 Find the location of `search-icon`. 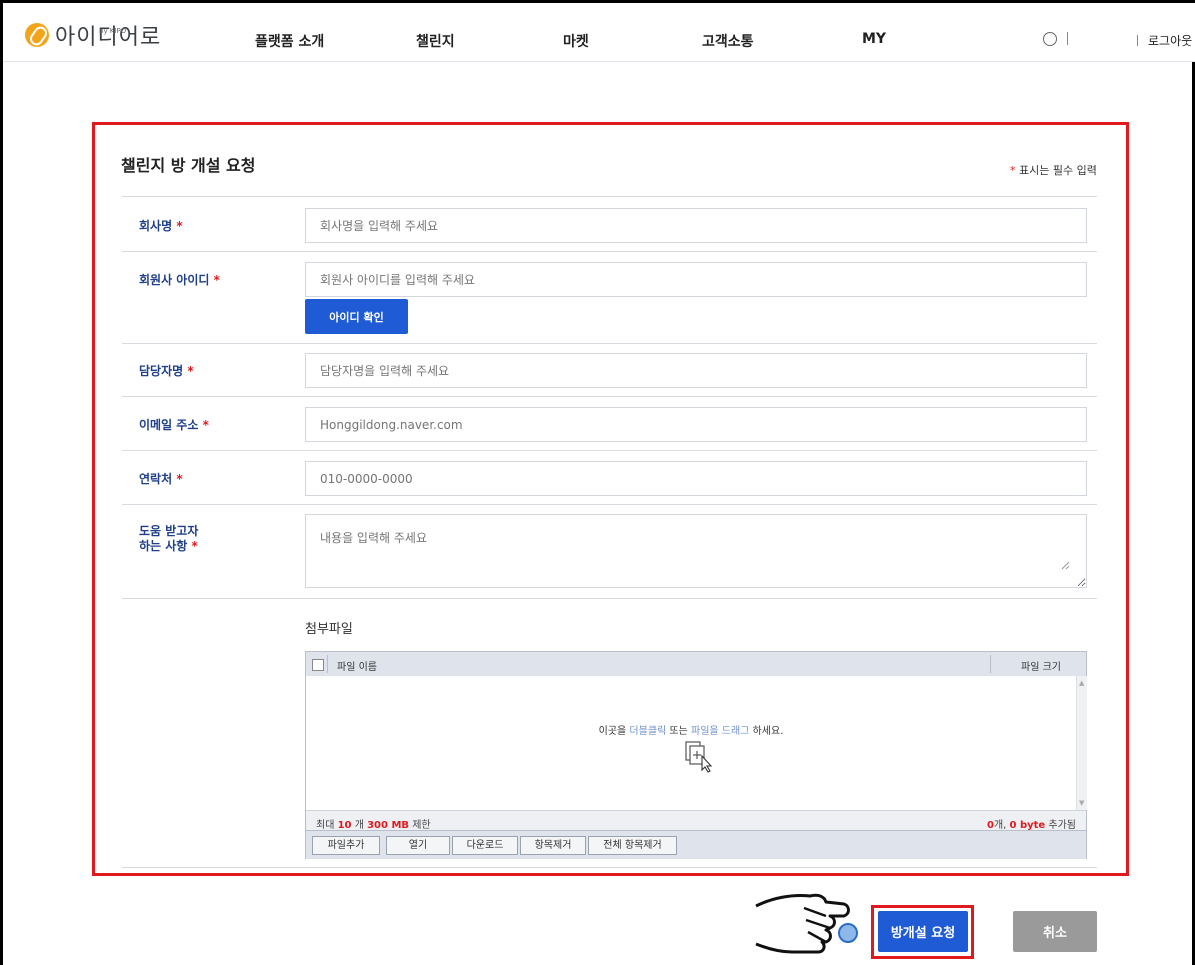

search-icon is located at coordinates (1050, 39).